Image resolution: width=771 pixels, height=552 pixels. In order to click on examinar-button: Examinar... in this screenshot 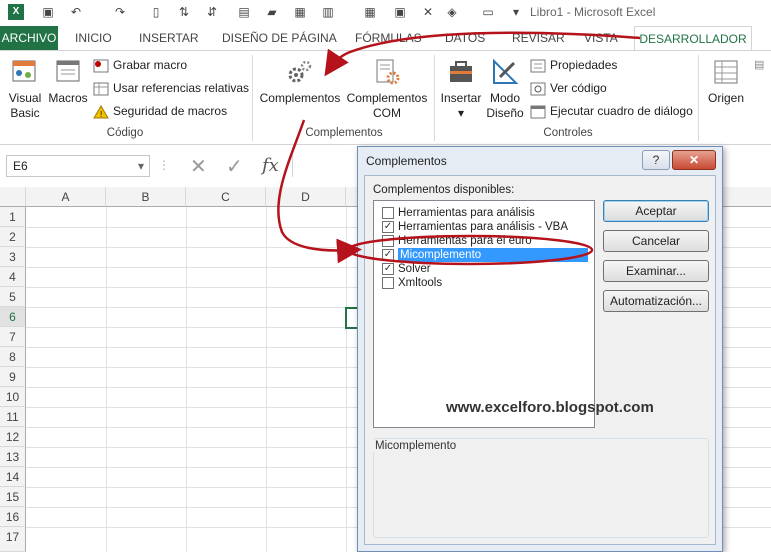, I will do `click(656, 271)`.